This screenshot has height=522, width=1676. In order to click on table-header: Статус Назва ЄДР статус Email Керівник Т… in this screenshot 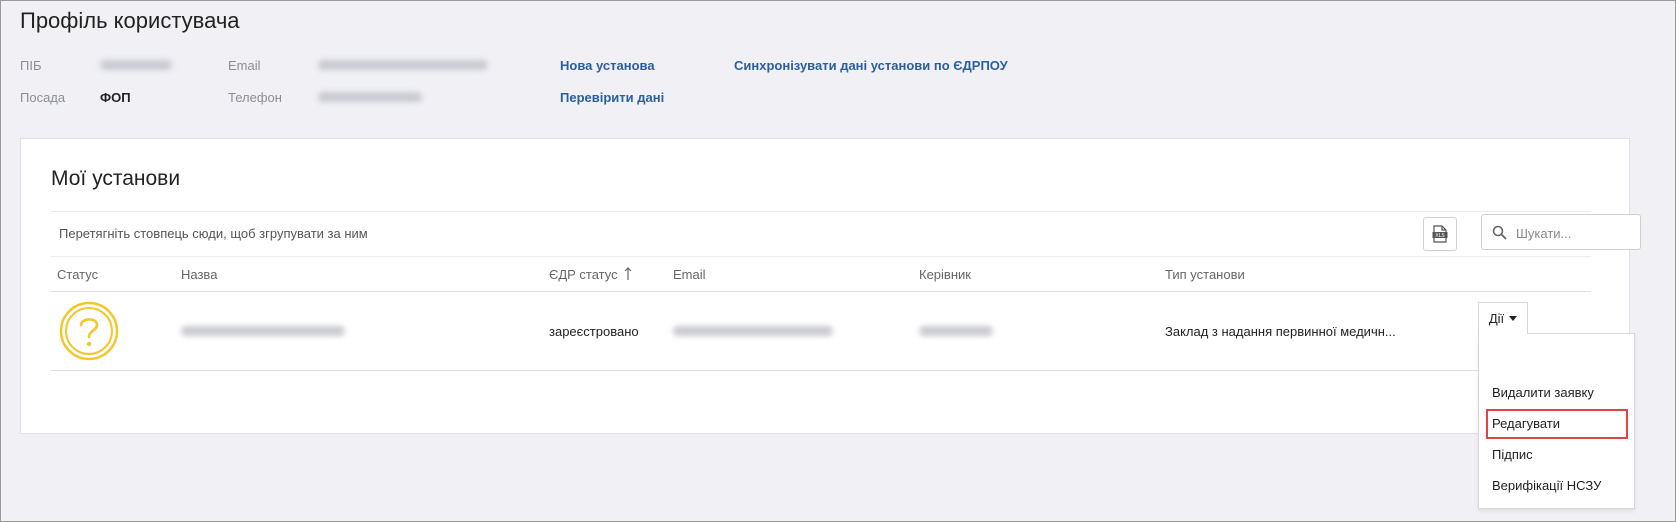, I will do `click(821, 274)`.